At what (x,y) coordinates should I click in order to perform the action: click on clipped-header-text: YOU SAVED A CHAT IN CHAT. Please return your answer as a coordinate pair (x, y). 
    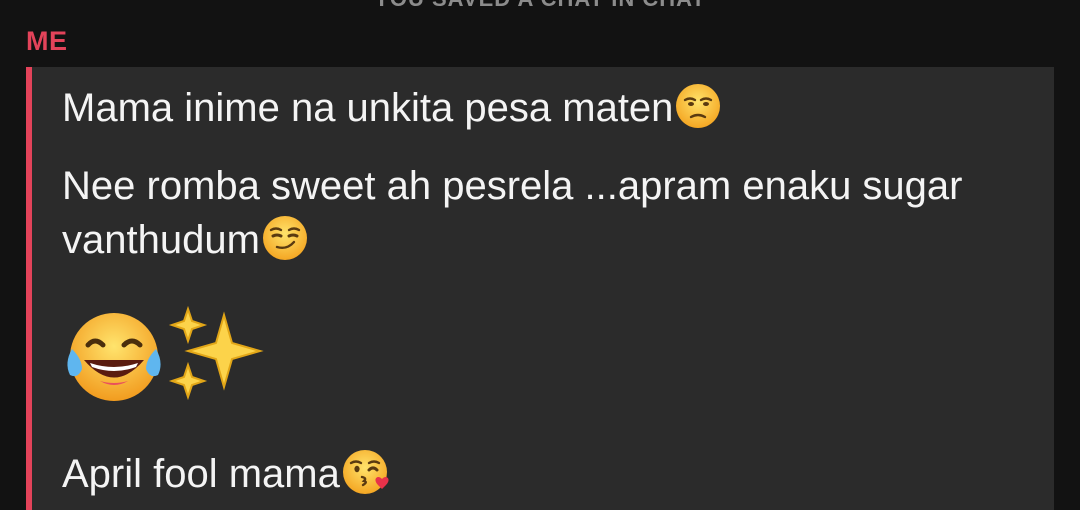
    Looking at the image, I should click on (540, 6).